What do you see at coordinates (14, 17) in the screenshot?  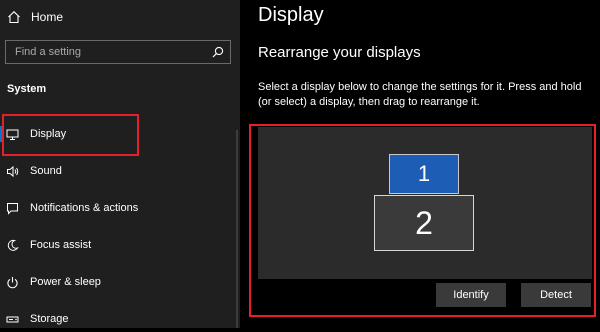 I see `home-icon` at bounding box center [14, 17].